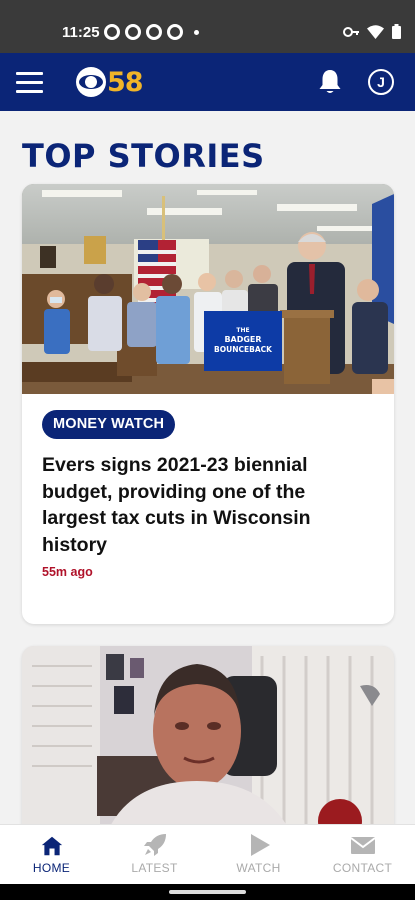 The height and width of the screenshot is (900, 415). I want to click on station-logo: 58, so click(110, 82).